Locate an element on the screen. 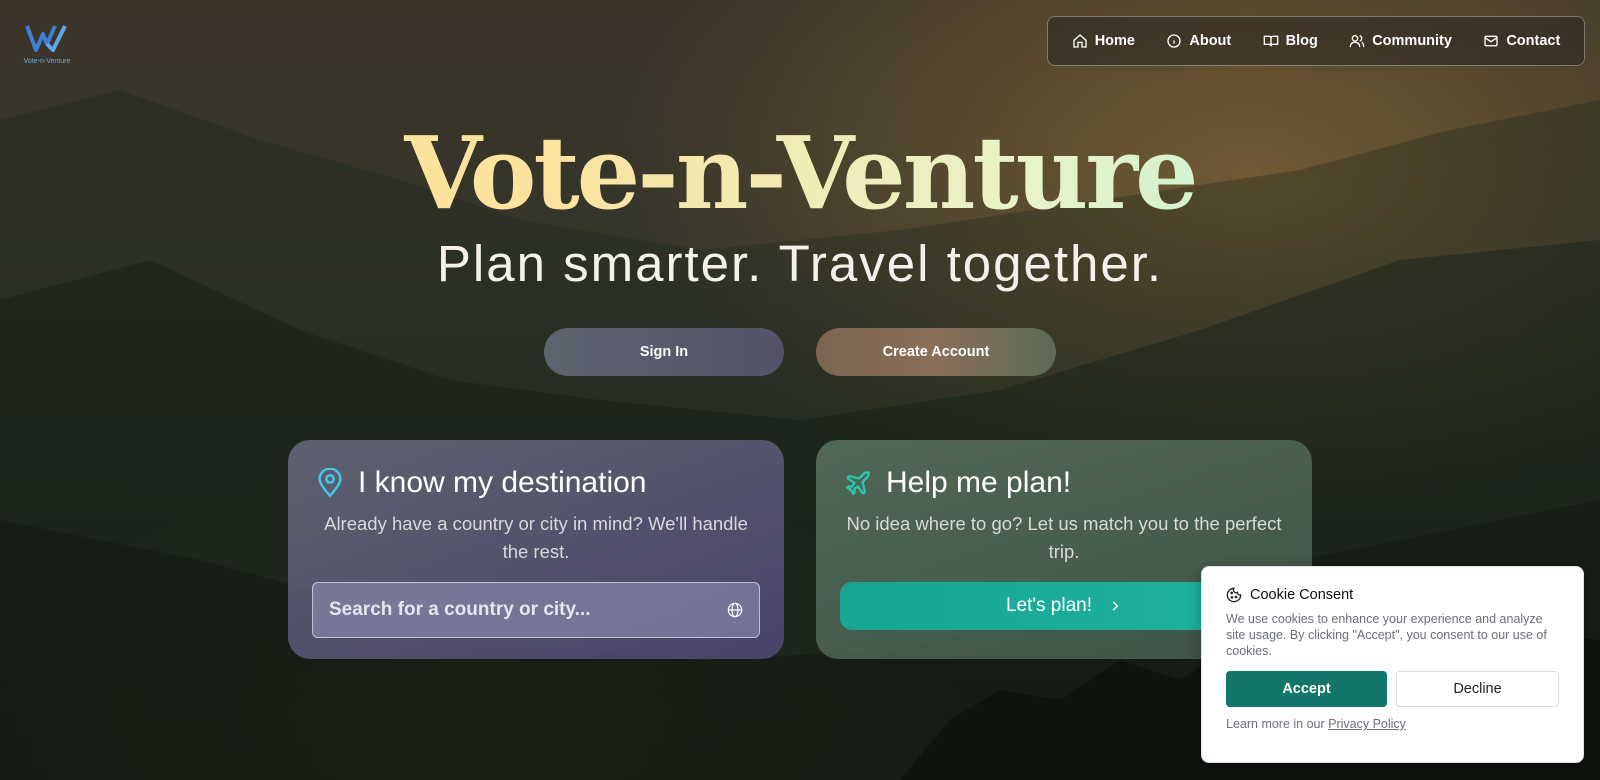  globe-icon is located at coordinates (735, 610).